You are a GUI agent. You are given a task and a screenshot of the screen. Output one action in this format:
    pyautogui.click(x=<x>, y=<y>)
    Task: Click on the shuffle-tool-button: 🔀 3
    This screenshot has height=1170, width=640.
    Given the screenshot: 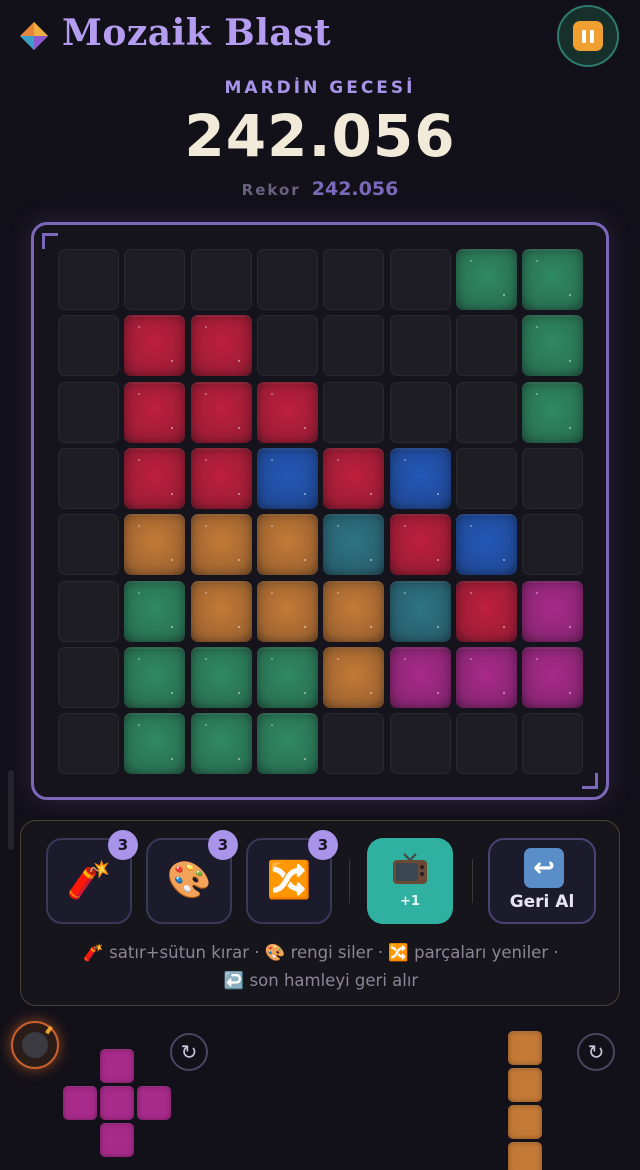 What is the action you would take?
    pyautogui.click(x=292, y=877)
    